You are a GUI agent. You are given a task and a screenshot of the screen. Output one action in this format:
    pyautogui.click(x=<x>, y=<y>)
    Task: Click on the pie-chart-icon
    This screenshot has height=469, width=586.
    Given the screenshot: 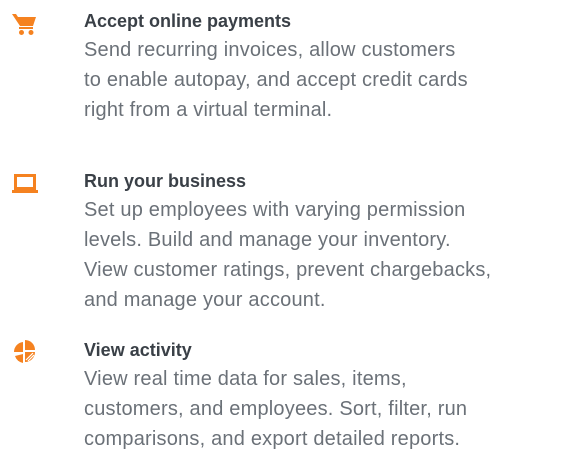 What is the action you would take?
    pyautogui.click(x=25, y=351)
    